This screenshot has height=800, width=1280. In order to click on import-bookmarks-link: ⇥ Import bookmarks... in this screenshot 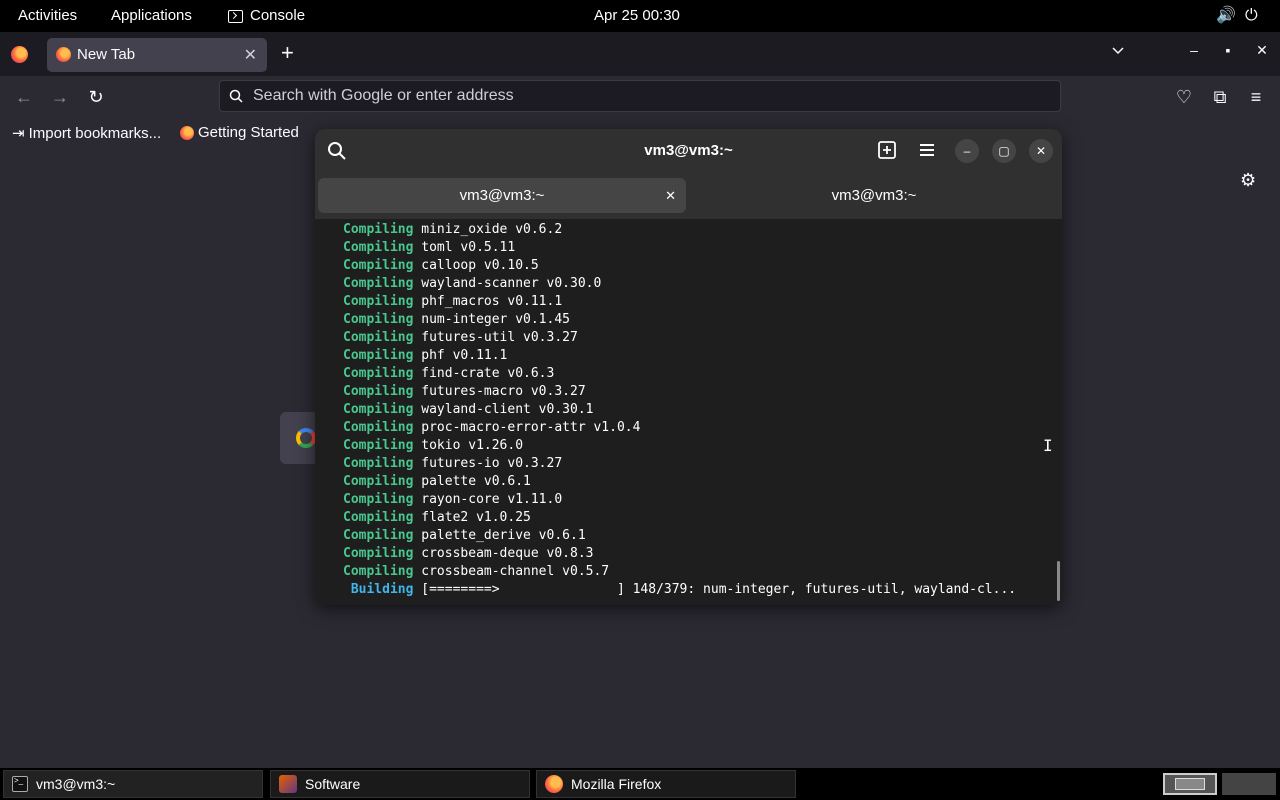, I will do `click(87, 133)`.